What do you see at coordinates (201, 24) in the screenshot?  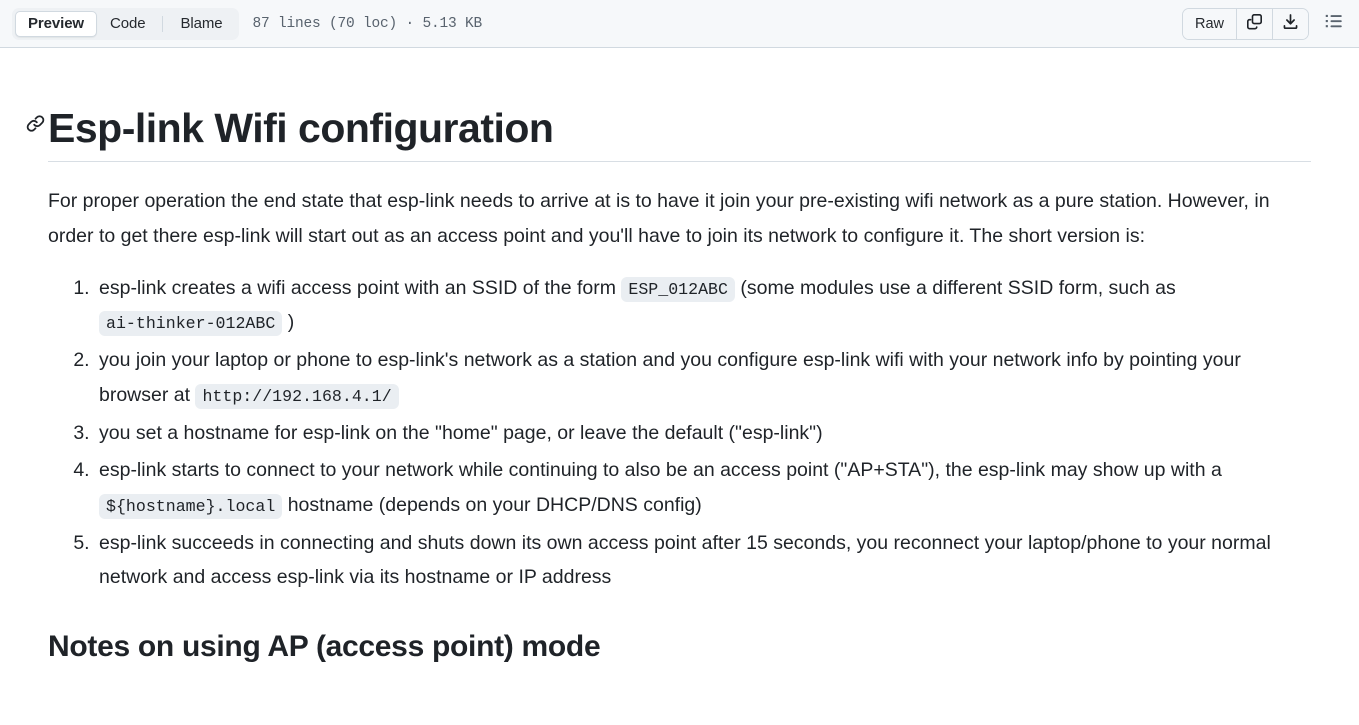 I see `tab-blame: Blame` at bounding box center [201, 24].